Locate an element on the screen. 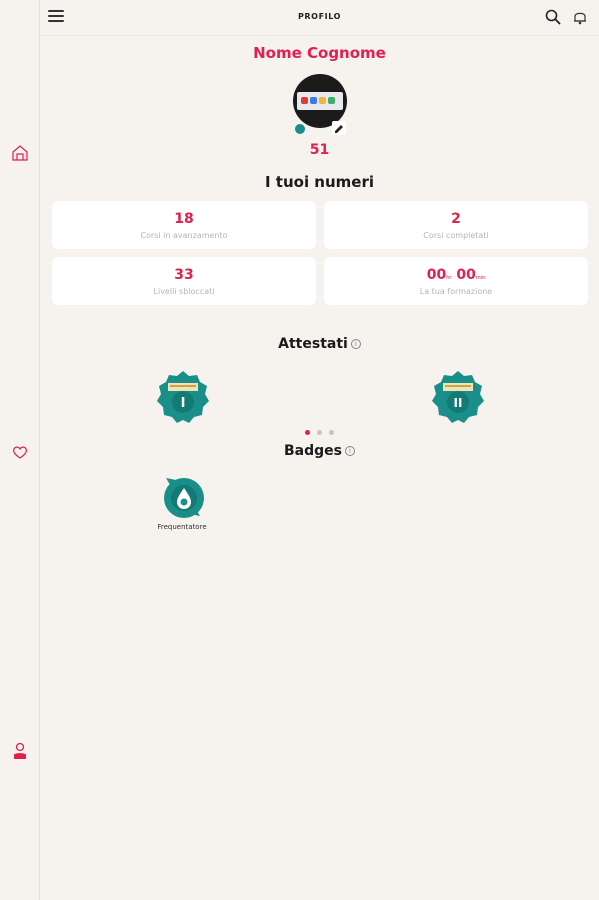  certificate-item: II is located at coordinates (458, 397).